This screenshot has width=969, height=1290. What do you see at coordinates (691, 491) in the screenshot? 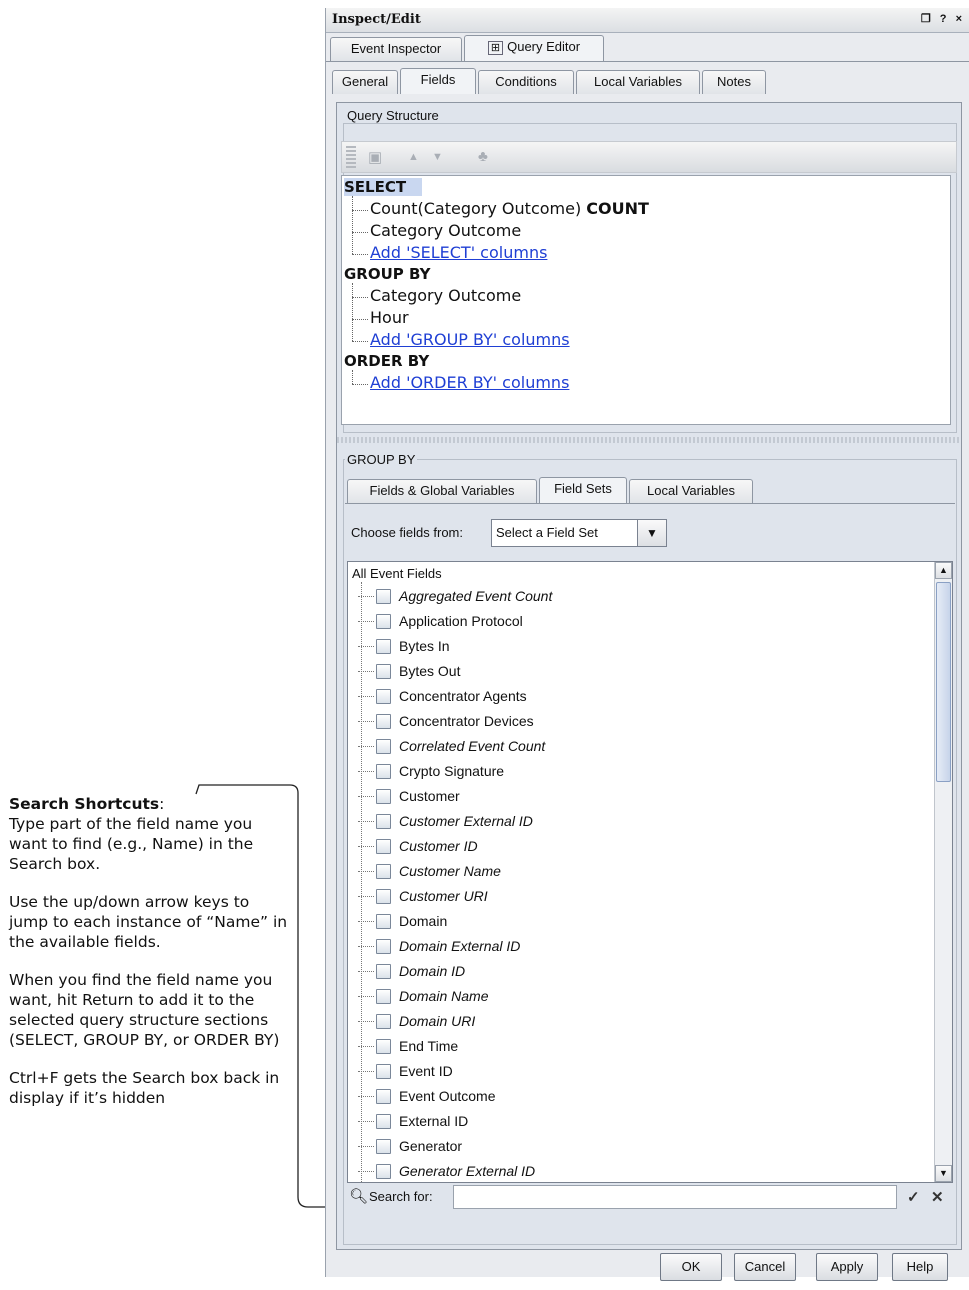
I see `tab-gb-local-variables: Local Variables` at bounding box center [691, 491].